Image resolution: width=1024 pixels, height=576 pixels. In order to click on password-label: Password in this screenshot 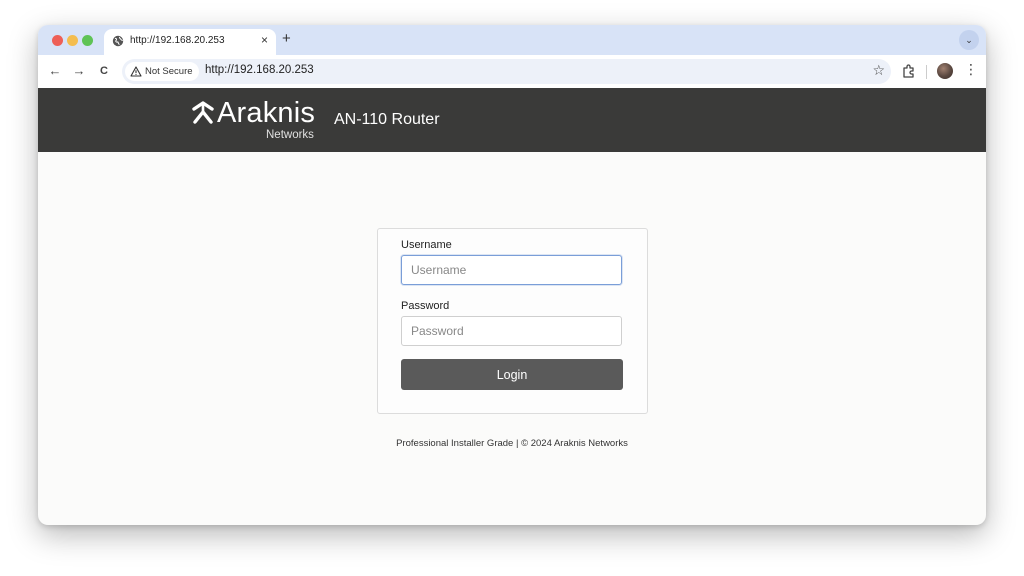, I will do `click(425, 306)`.